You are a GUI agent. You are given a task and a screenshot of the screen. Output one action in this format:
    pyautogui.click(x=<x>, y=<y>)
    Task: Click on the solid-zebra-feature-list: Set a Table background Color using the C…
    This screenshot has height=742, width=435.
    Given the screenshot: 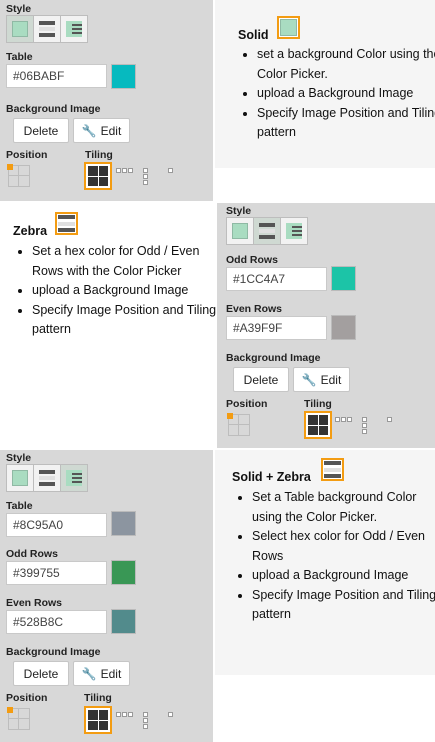 What is the action you would take?
    pyautogui.click(x=334, y=556)
    